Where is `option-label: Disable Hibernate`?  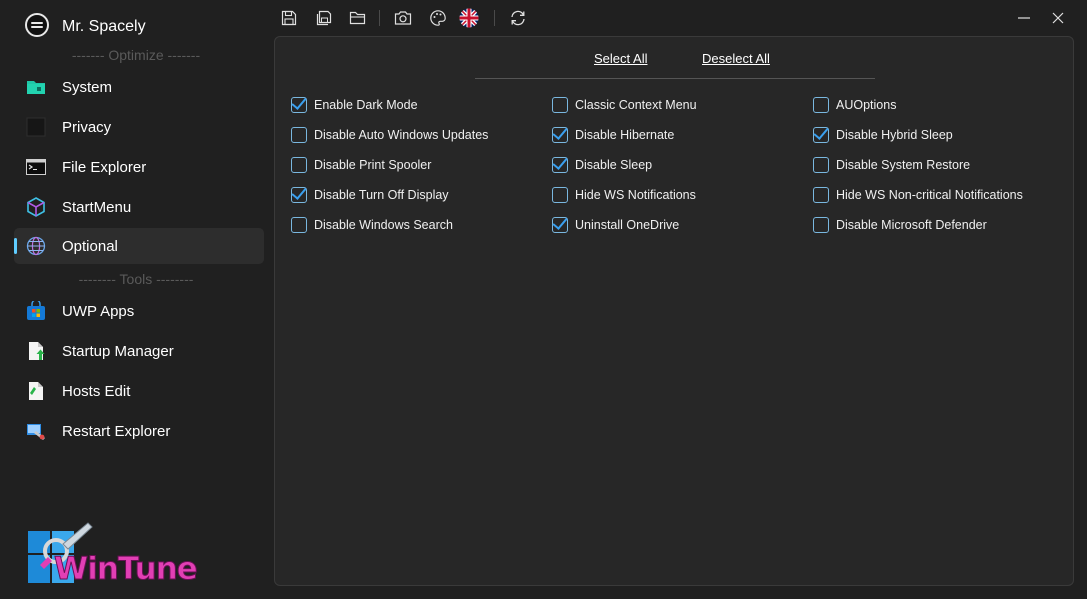
option-label: Disable Hibernate is located at coordinates (625, 135).